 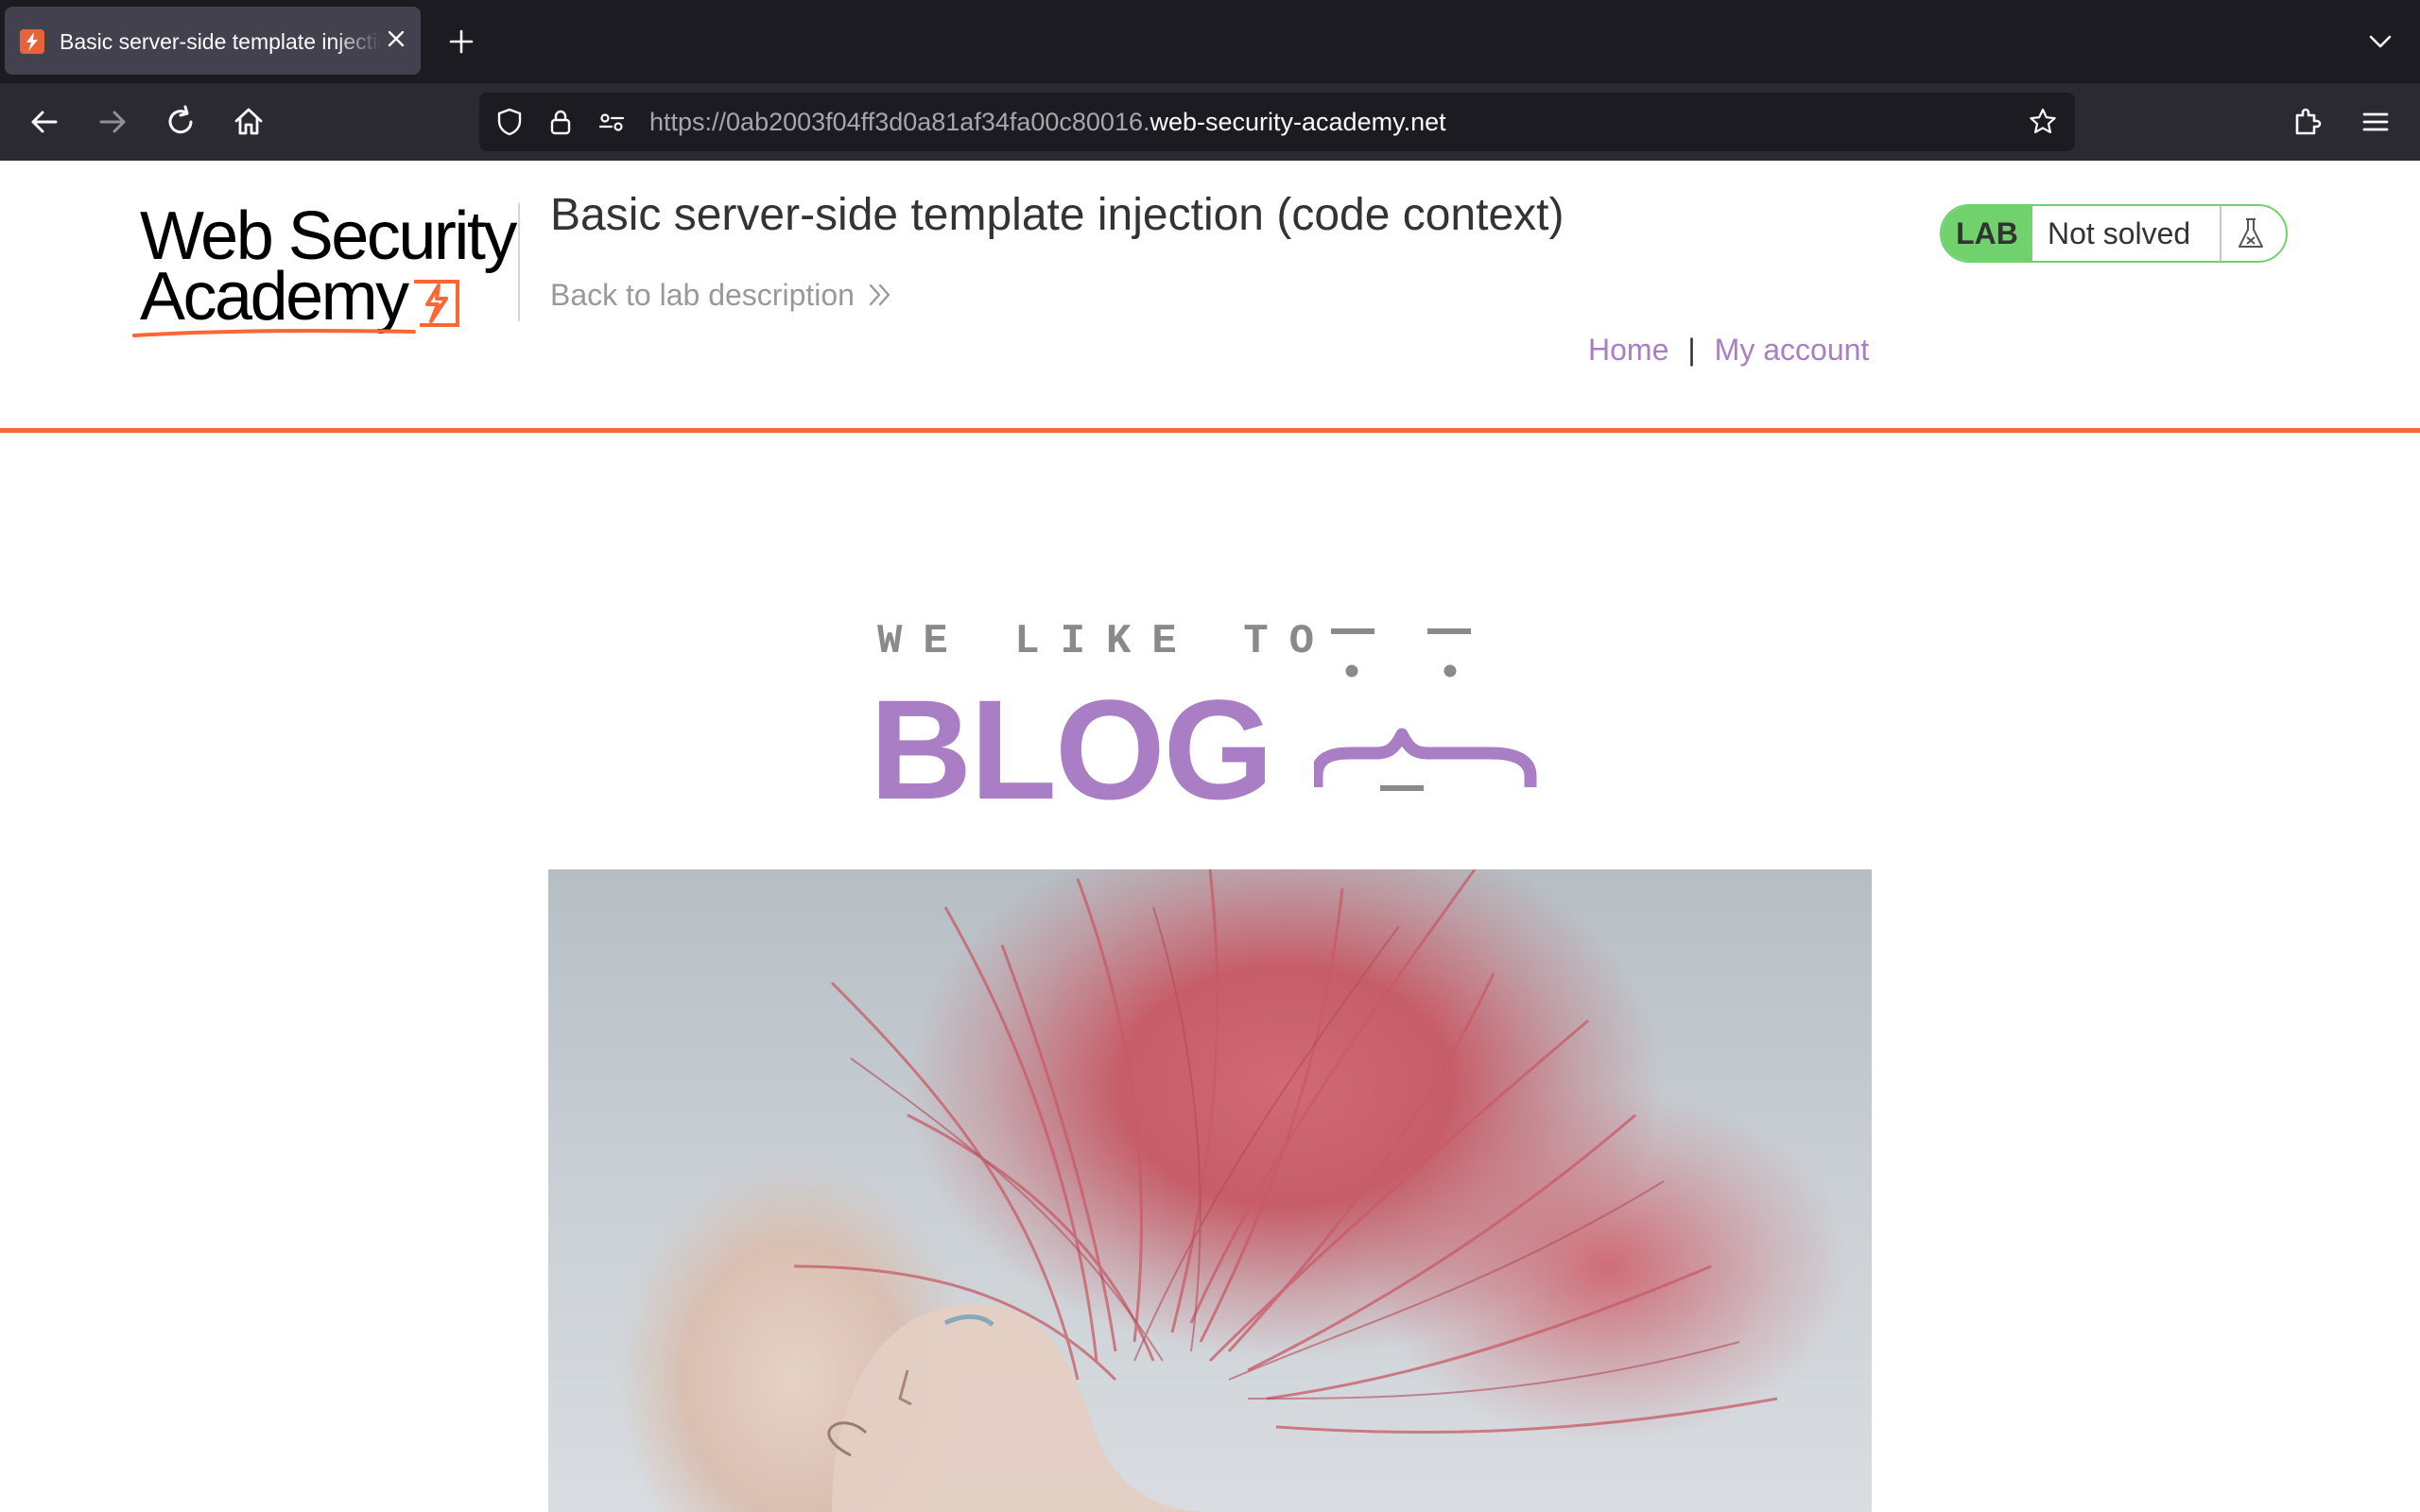 I want to click on flask-icon, so click(x=2251, y=233).